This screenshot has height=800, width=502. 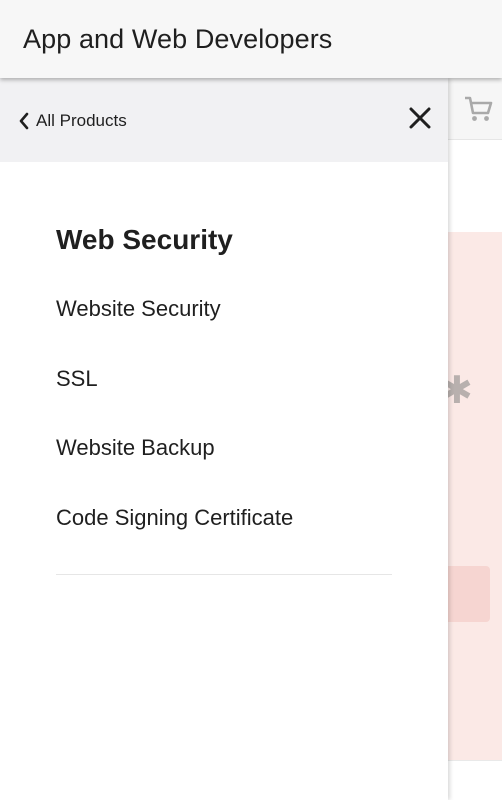 I want to click on close-button, so click(x=420, y=120).